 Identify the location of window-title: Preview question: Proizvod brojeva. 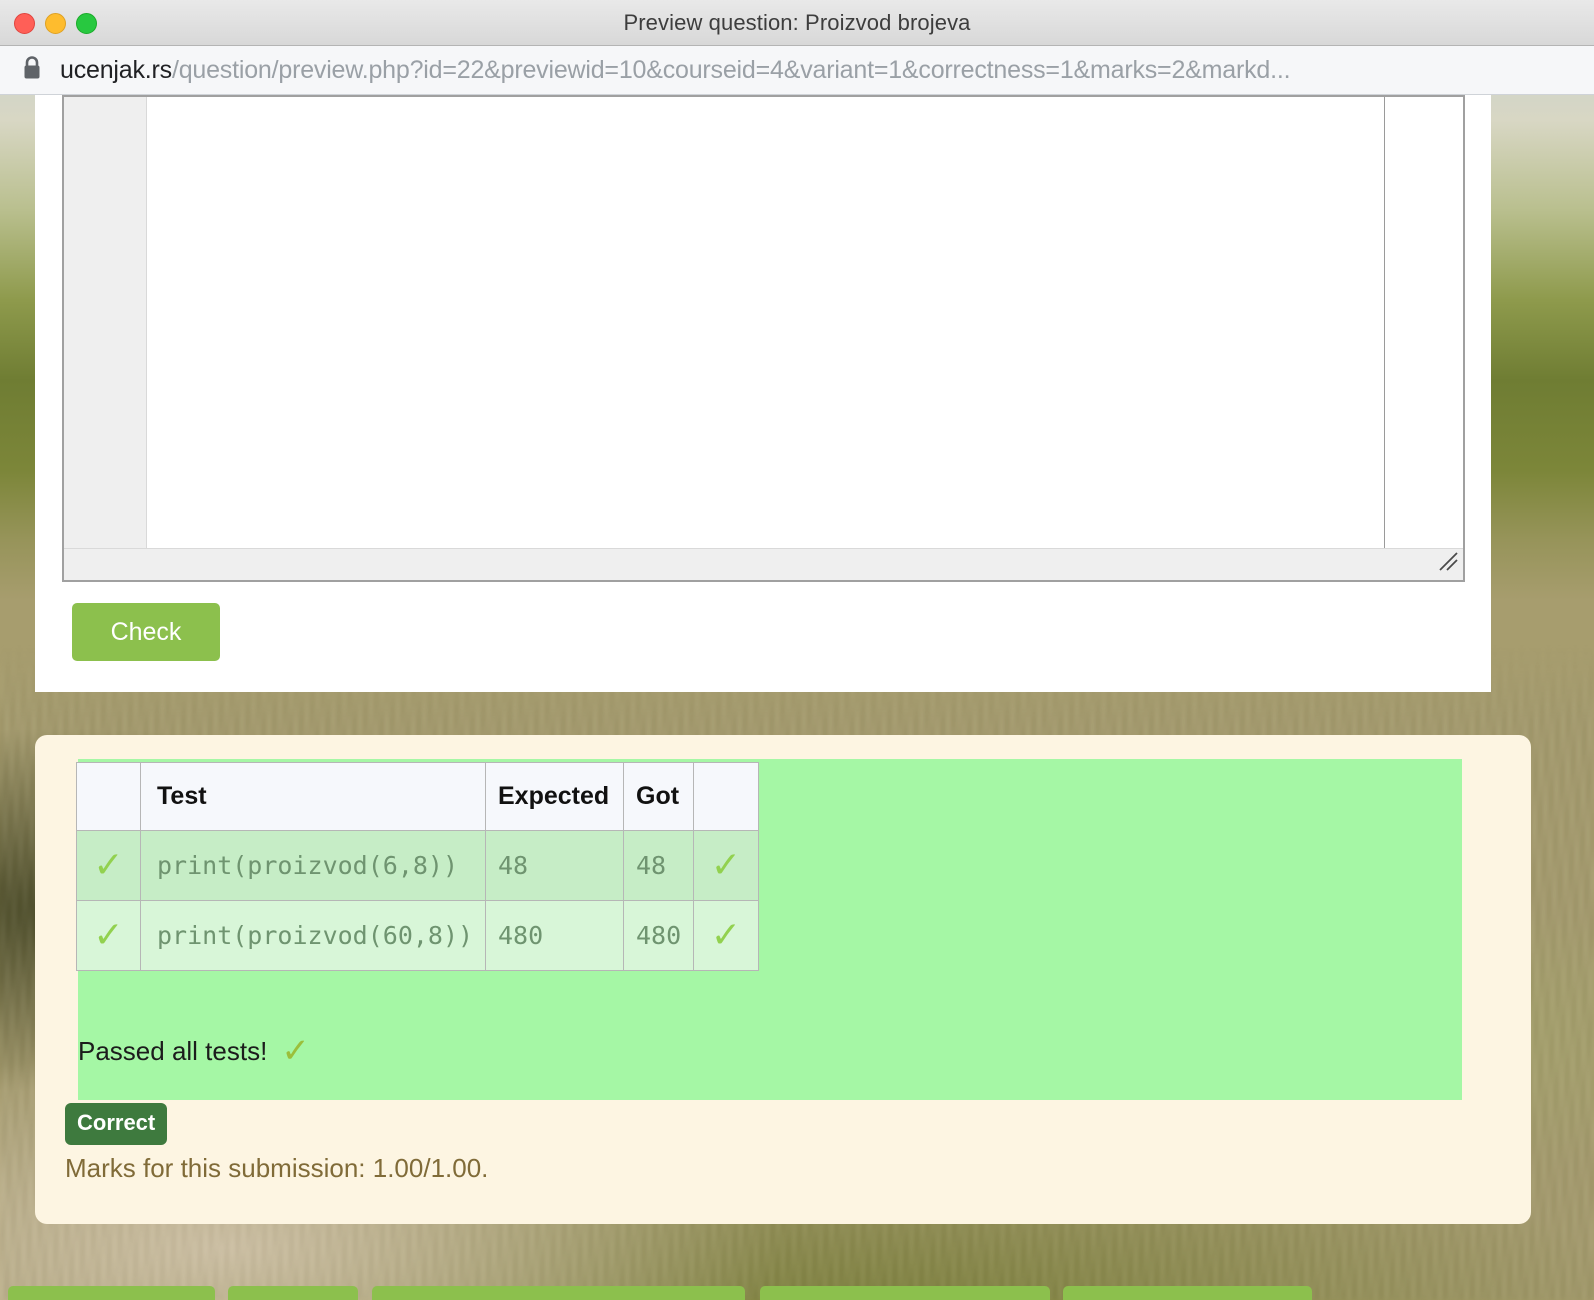
(797, 22).